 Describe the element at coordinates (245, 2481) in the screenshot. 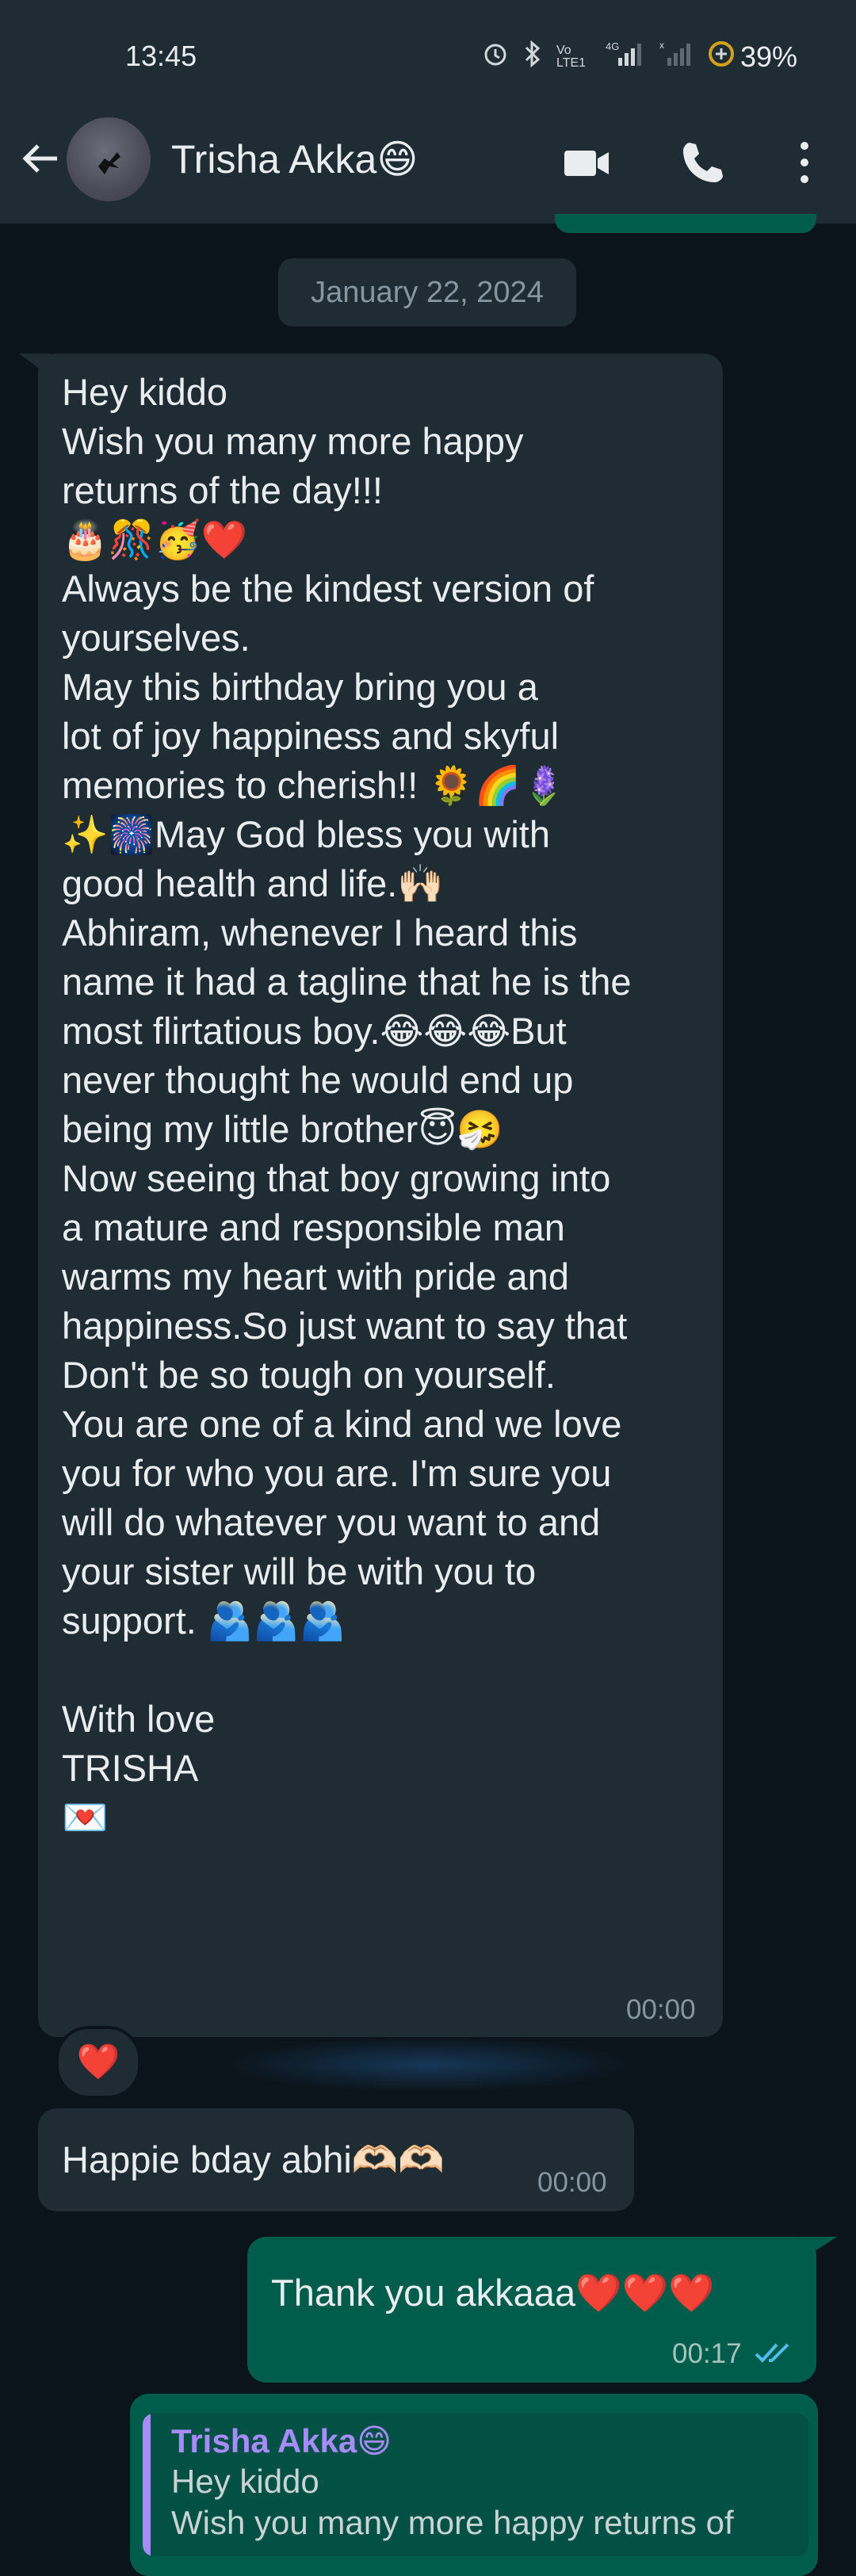

I see `quoted-line: Hey kiddo` at that location.